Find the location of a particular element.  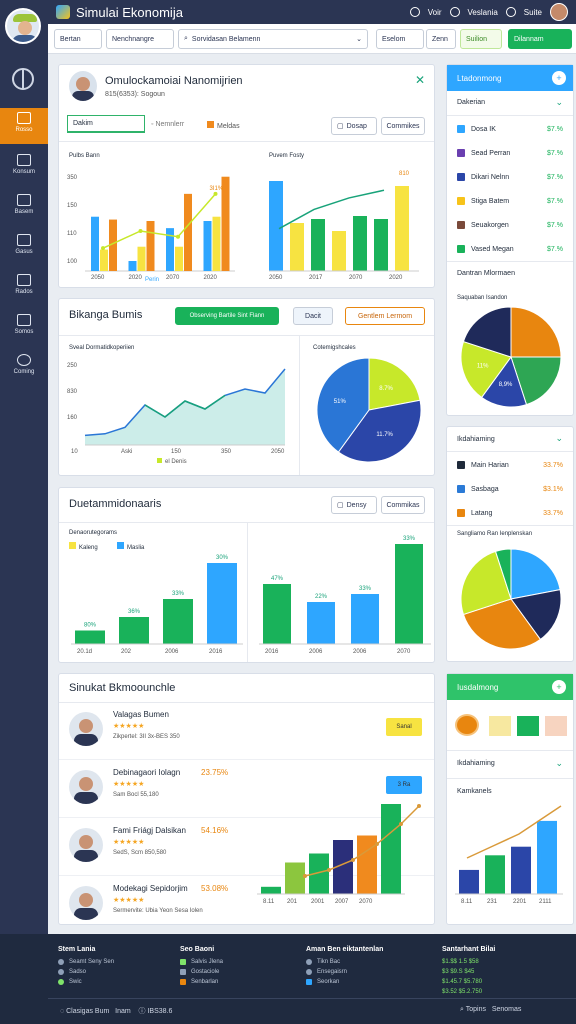

row-action-button: 3 Ra is located at coordinates (404, 785).